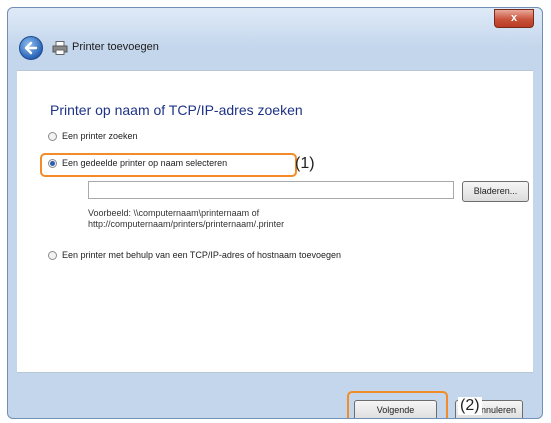 The height and width of the screenshot is (423, 551). I want to click on printer-name-input, so click(271, 190).